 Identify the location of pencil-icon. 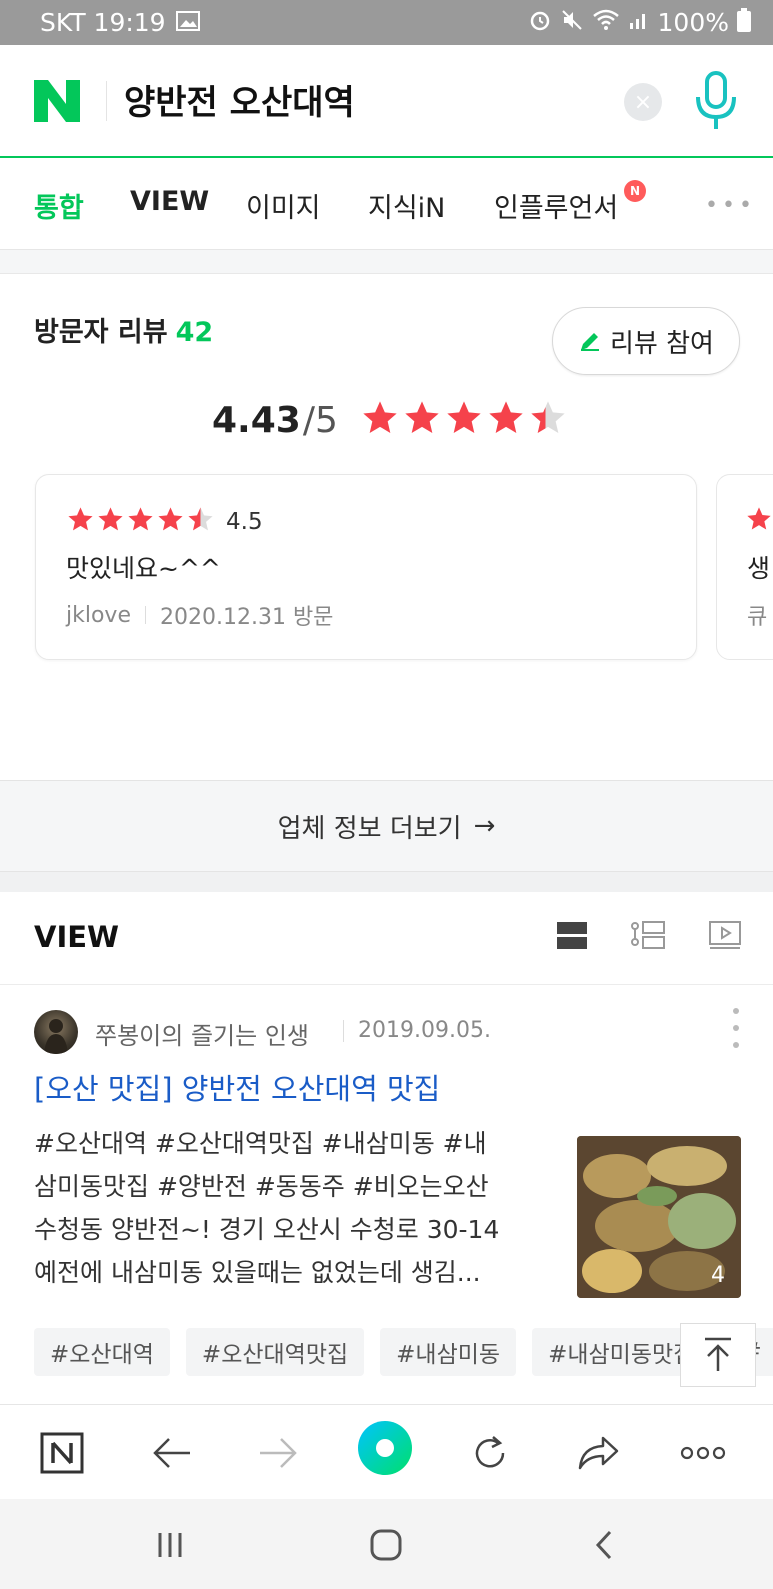
(590, 342).